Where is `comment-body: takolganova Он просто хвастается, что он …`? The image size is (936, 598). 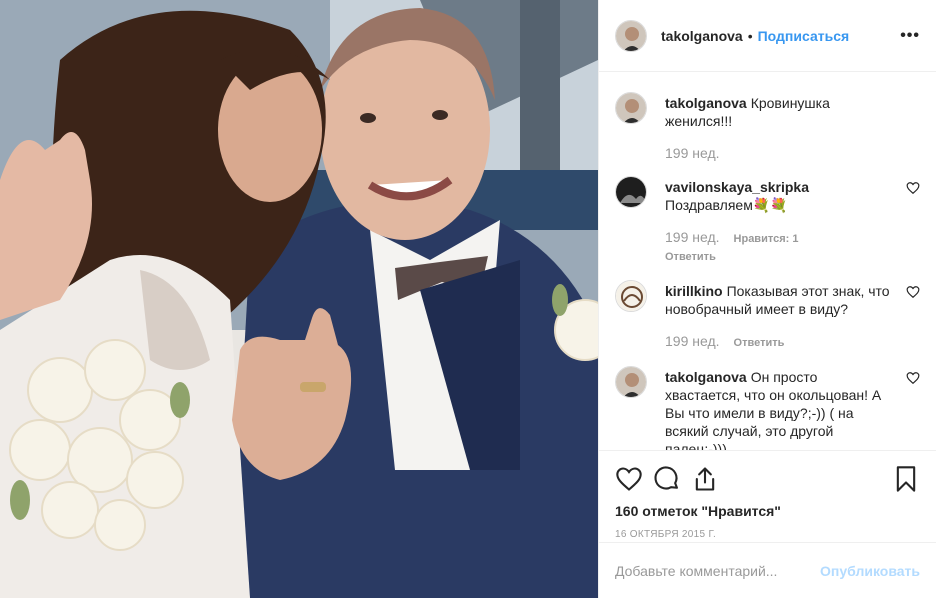 comment-body: takolganova Он просто хвастается, что он … is located at coordinates (792, 409).